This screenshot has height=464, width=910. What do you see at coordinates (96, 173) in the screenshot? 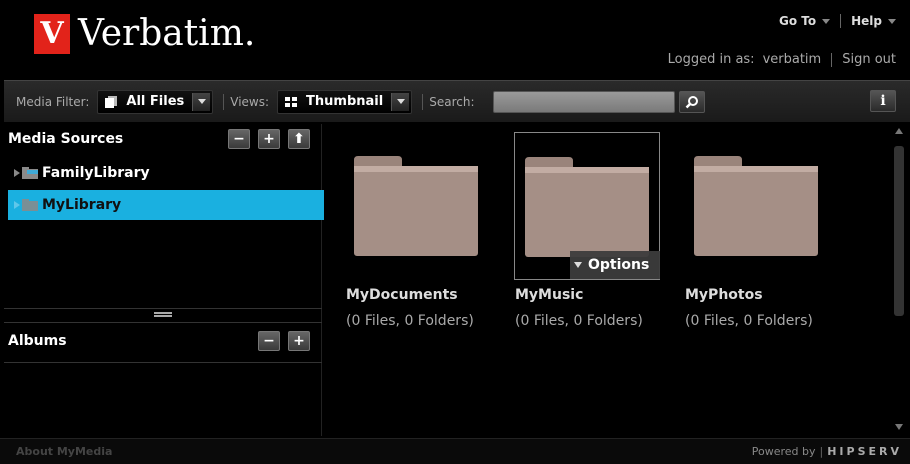
I see `sidebar-item-label: FamilyLibrary` at bounding box center [96, 173].